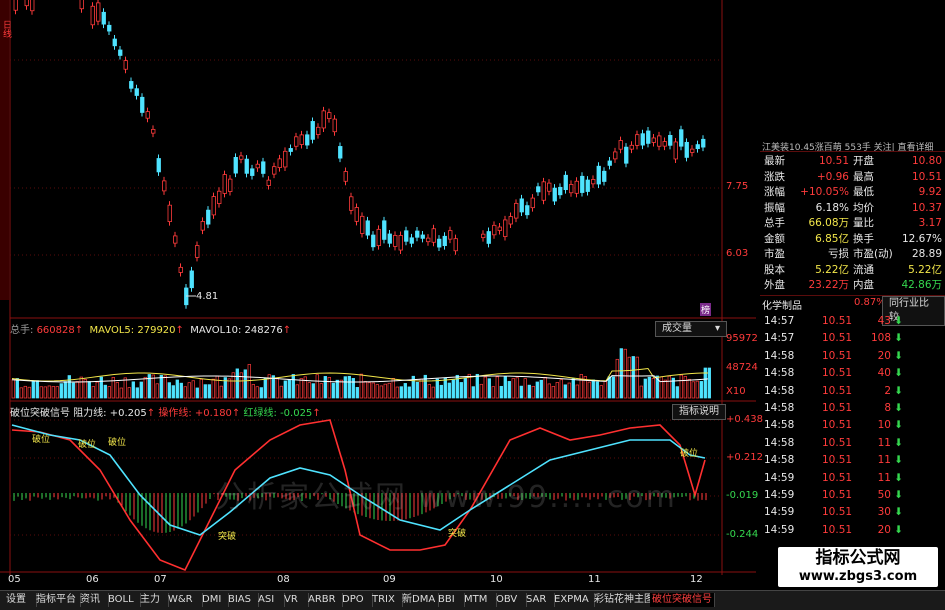 The height and width of the screenshot is (610, 945). Describe the element at coordinates (510, 600) in the screenshot. I see `tab-16: OBV` at that location.